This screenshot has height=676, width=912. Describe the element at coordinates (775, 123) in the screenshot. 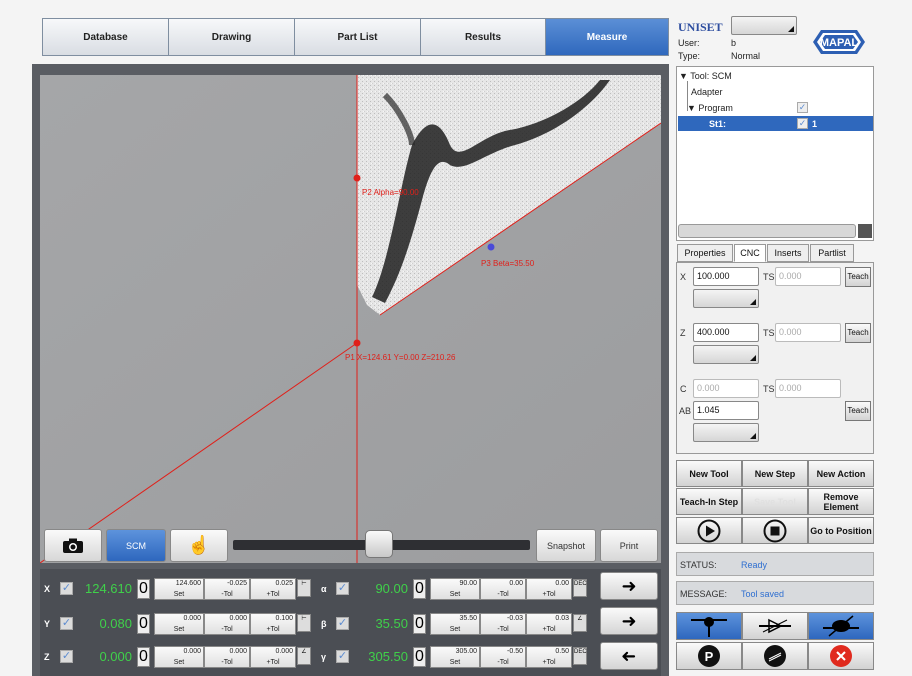

I see `tree-item-st1` at that location.